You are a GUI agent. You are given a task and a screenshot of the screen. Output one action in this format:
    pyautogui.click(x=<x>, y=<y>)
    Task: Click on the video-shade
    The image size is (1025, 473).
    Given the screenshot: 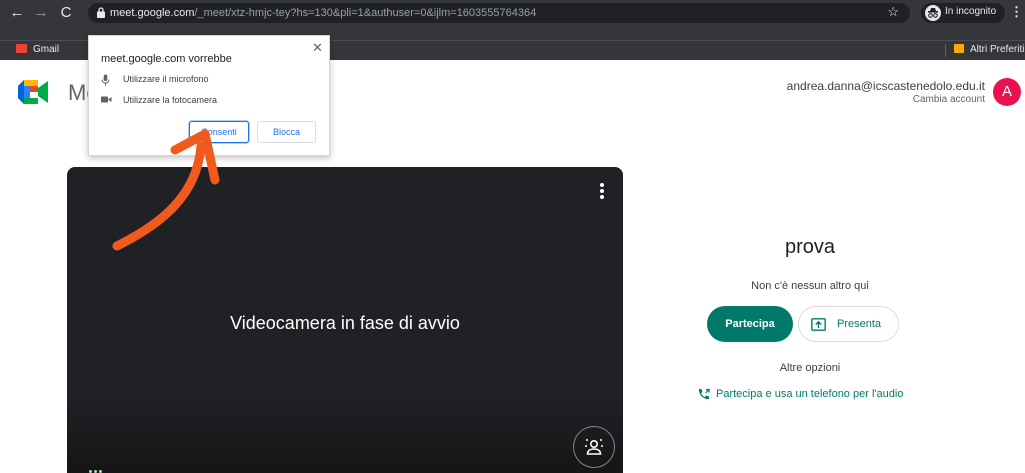 What is the action you would take?
    pyautogui.click(x=345, y=433)
    